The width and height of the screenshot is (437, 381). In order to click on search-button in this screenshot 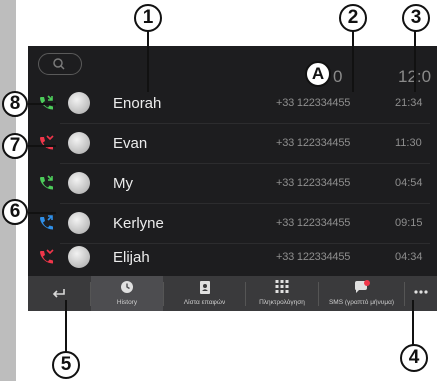, I will do `click(60, 64)`.